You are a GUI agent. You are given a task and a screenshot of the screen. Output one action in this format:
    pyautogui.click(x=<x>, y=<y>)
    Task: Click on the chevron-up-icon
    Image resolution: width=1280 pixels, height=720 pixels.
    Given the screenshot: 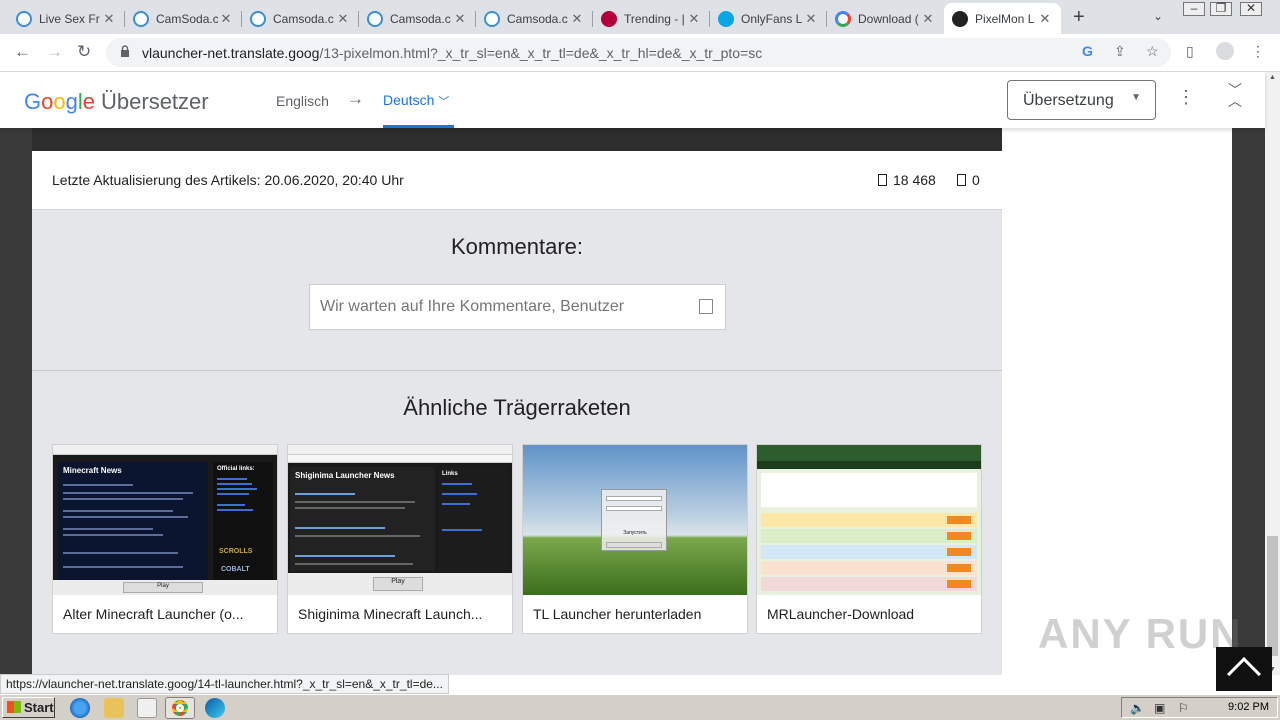 What is the action you would take?
    pyautogui.click(x=1244, y=674)
    